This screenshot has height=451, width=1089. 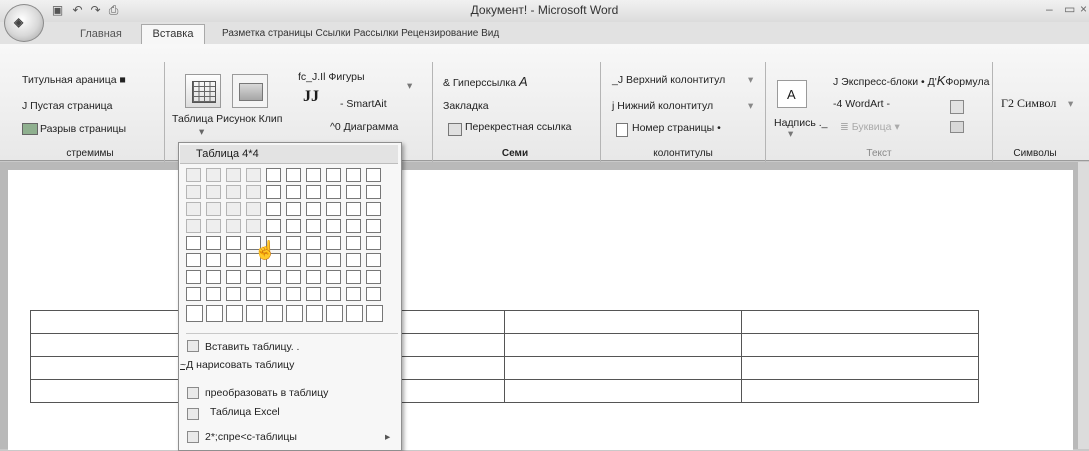 What do you see at coordinates (237, 365) in the screenshot?
I see `draw-table-item: ~Д нарисовать таблицу` at bounding box center [237, 365].